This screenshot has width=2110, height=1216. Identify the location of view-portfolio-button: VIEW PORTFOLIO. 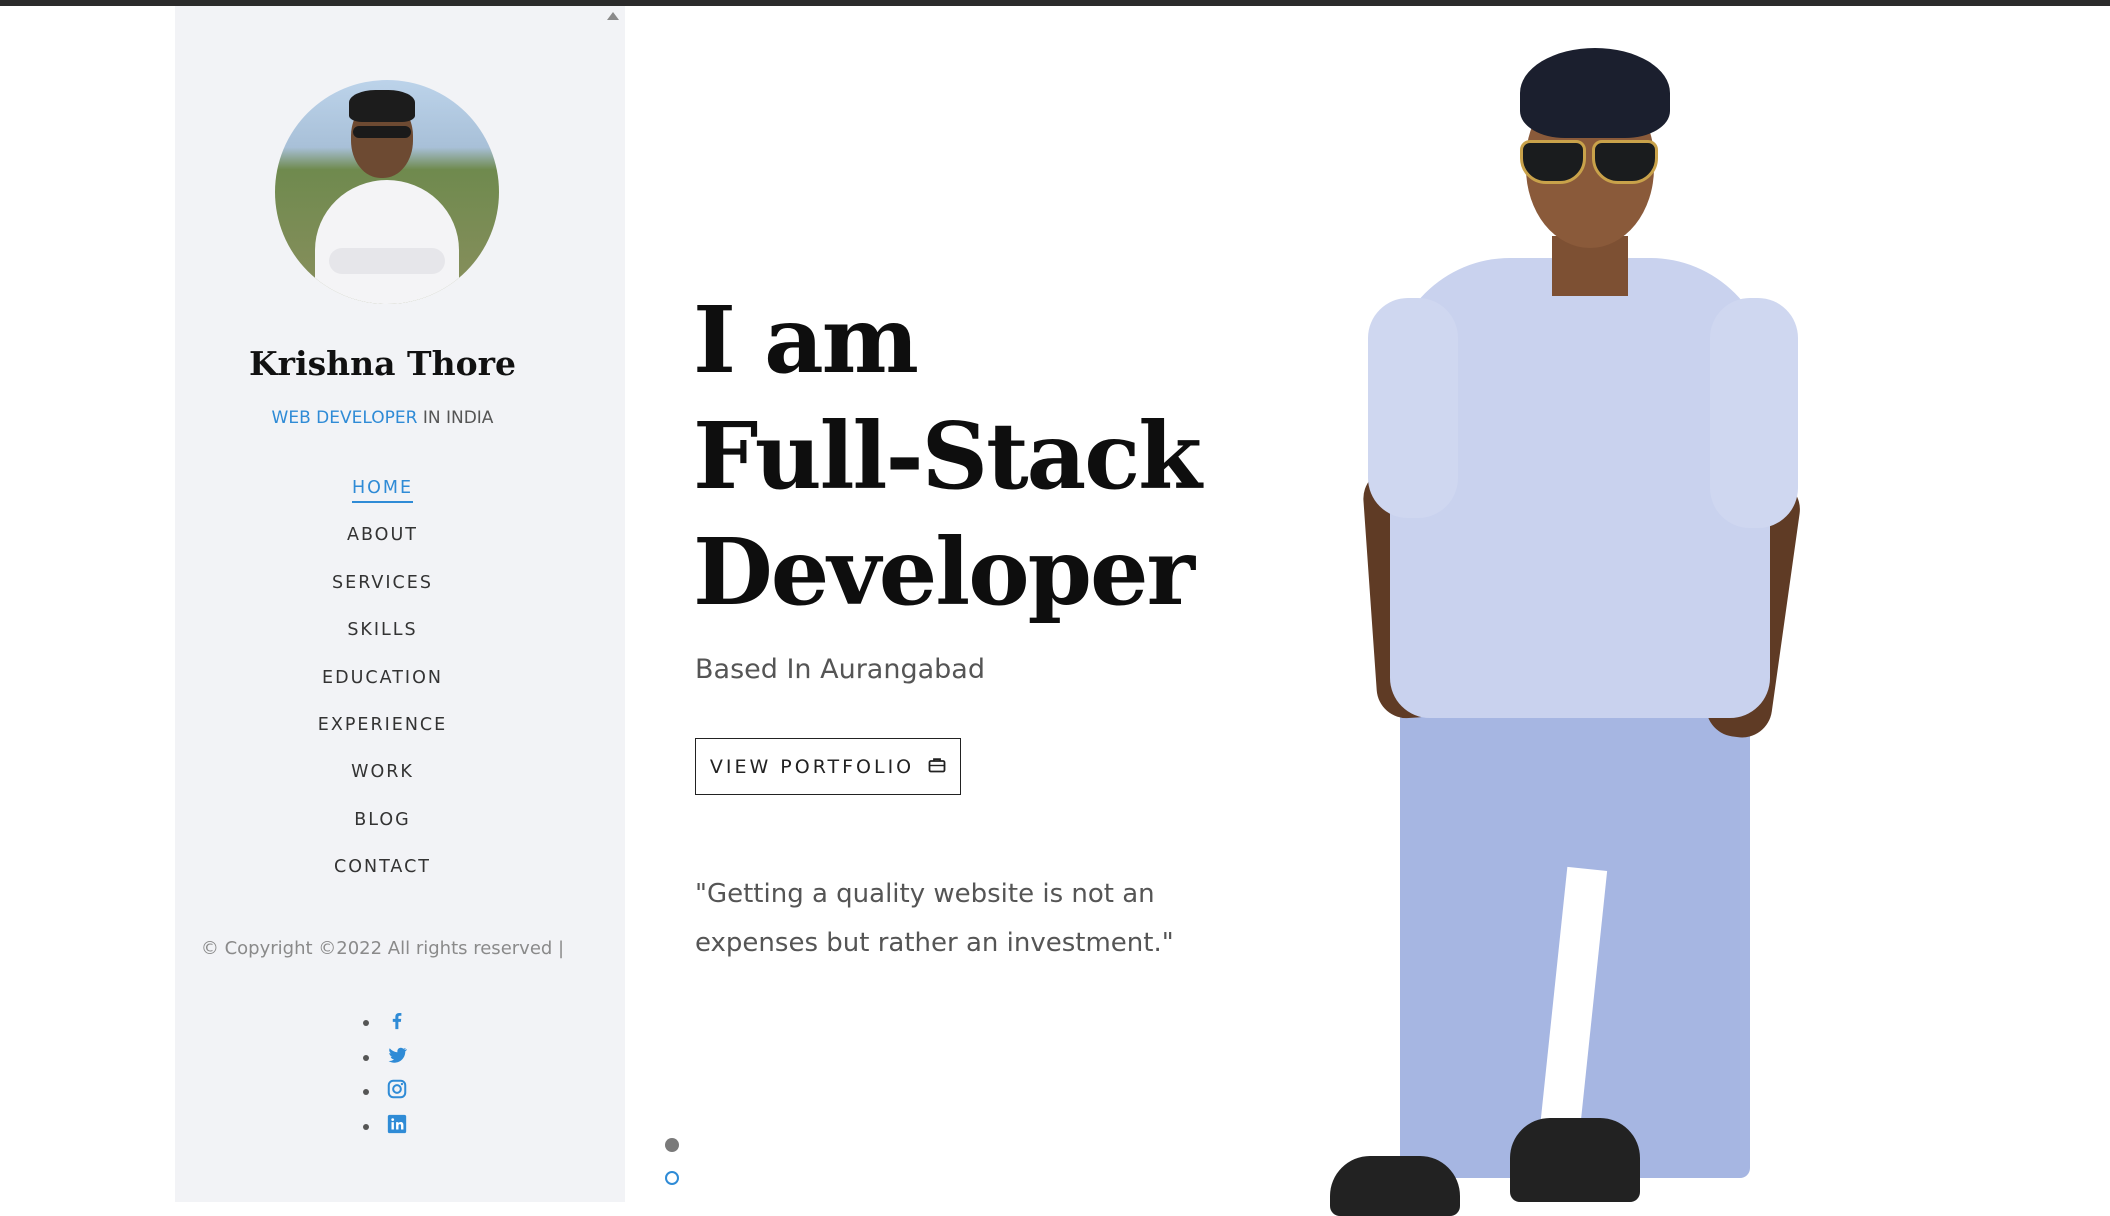
(828, 766).